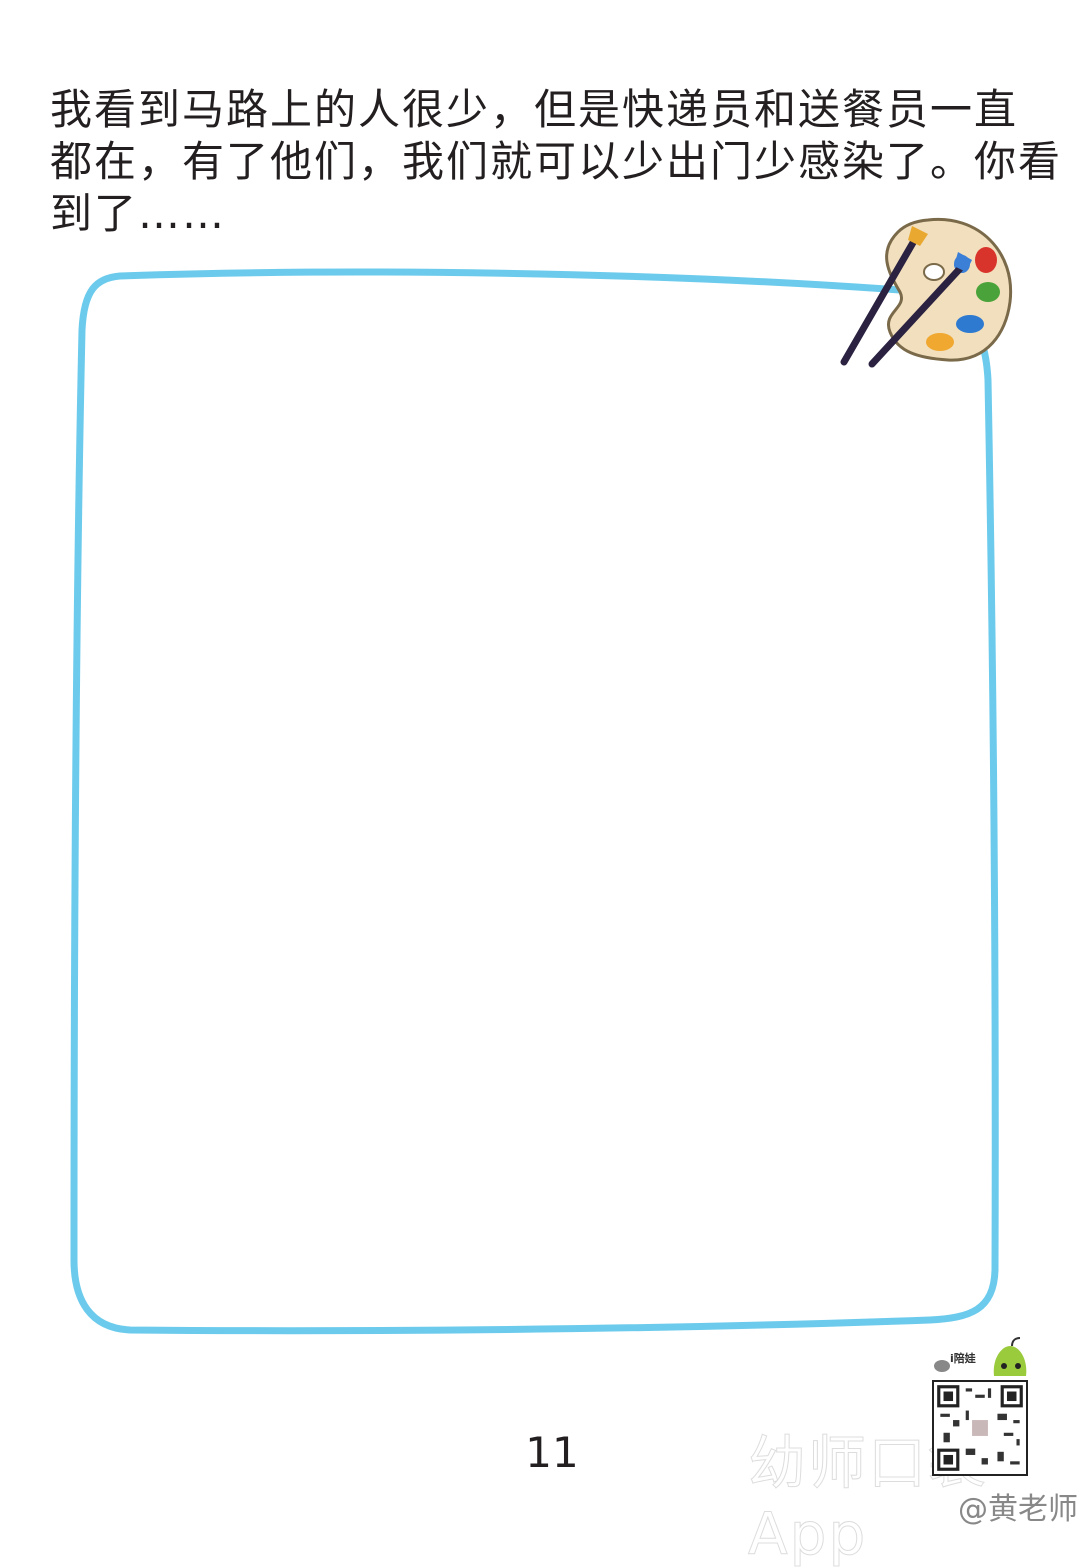  I want to click on brand-name: i陪娃, so click(963, 1358).